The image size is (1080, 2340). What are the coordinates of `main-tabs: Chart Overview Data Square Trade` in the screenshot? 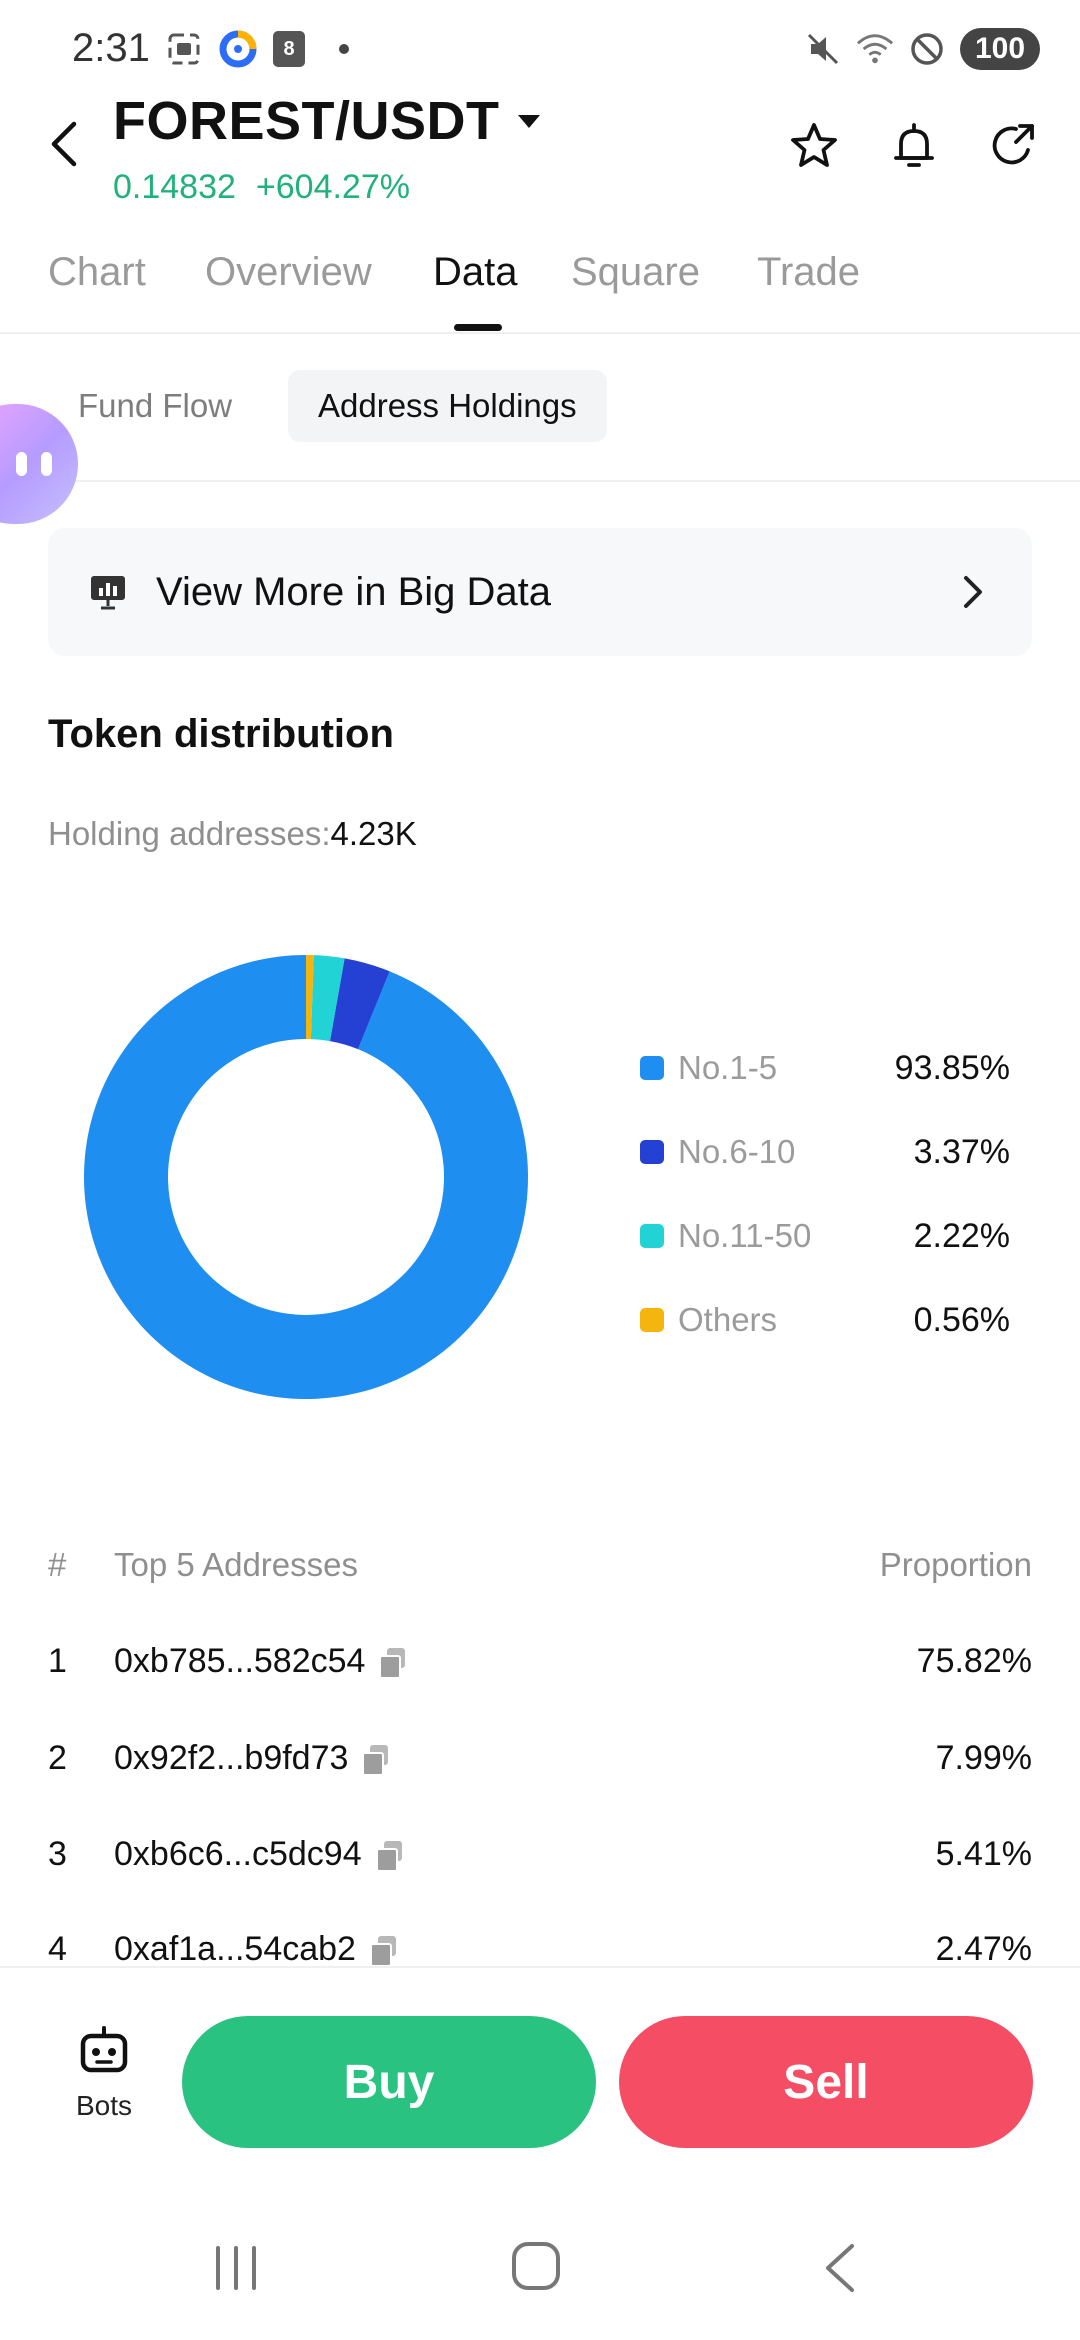 It's located at (540, 285).